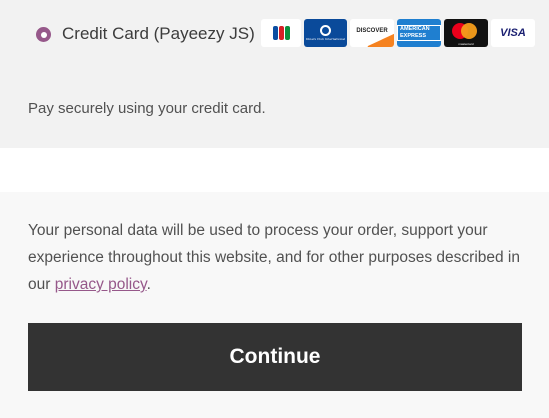 The width and height of the screenshot is (549, 418). What do you see at coordinates (325, 33) in the screenshot?
I see `diners-club-icon: Diners Club International` at bounding box center [325, 33].